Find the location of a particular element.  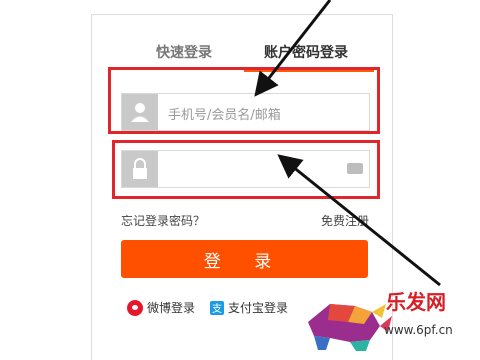

arrow-to-password is located at coordinates (359, 220).